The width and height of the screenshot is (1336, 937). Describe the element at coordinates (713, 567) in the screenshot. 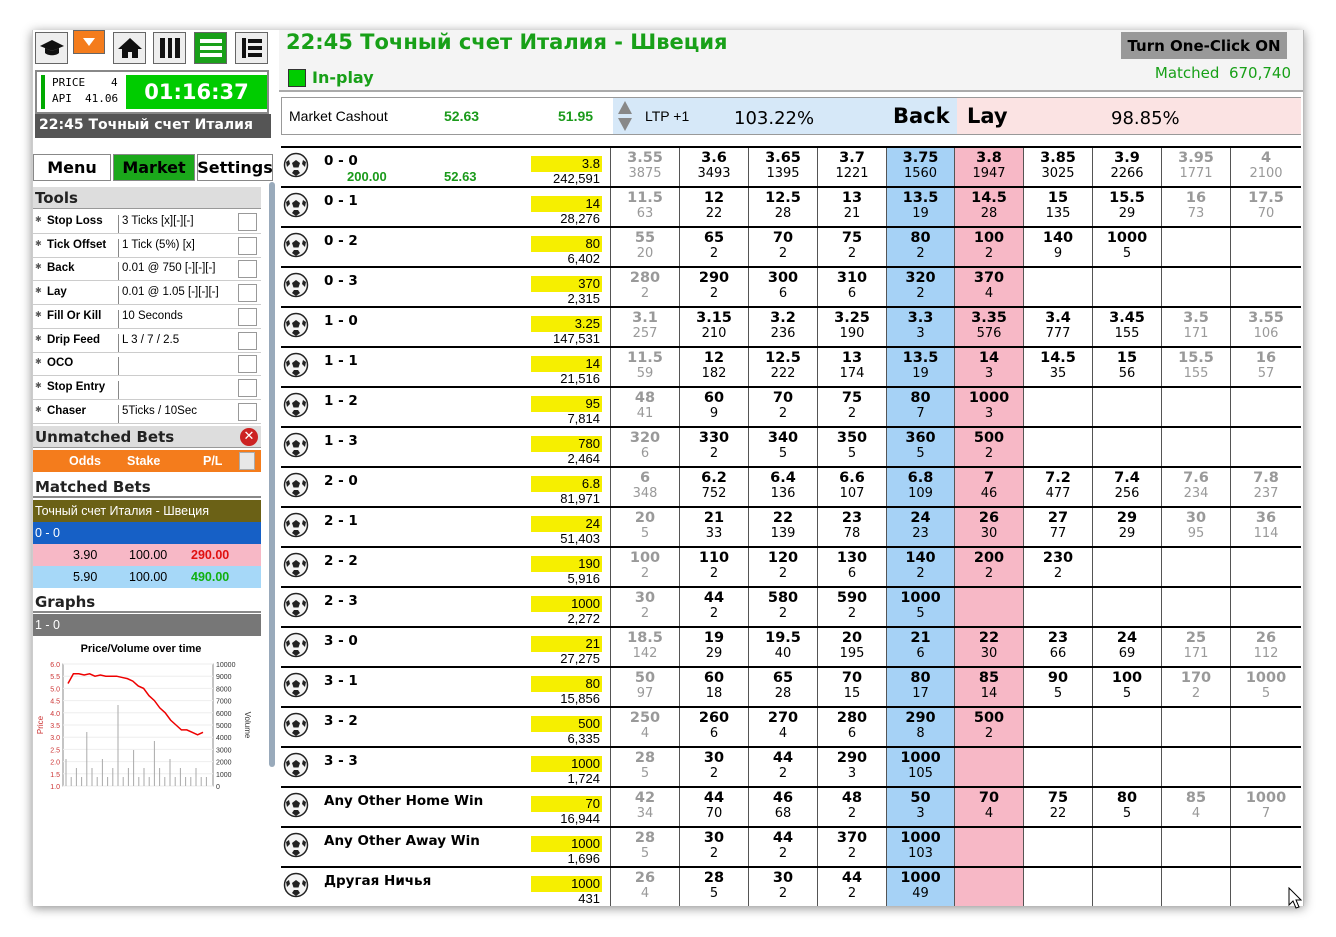

I see `price-cell: 110 2` at that location.